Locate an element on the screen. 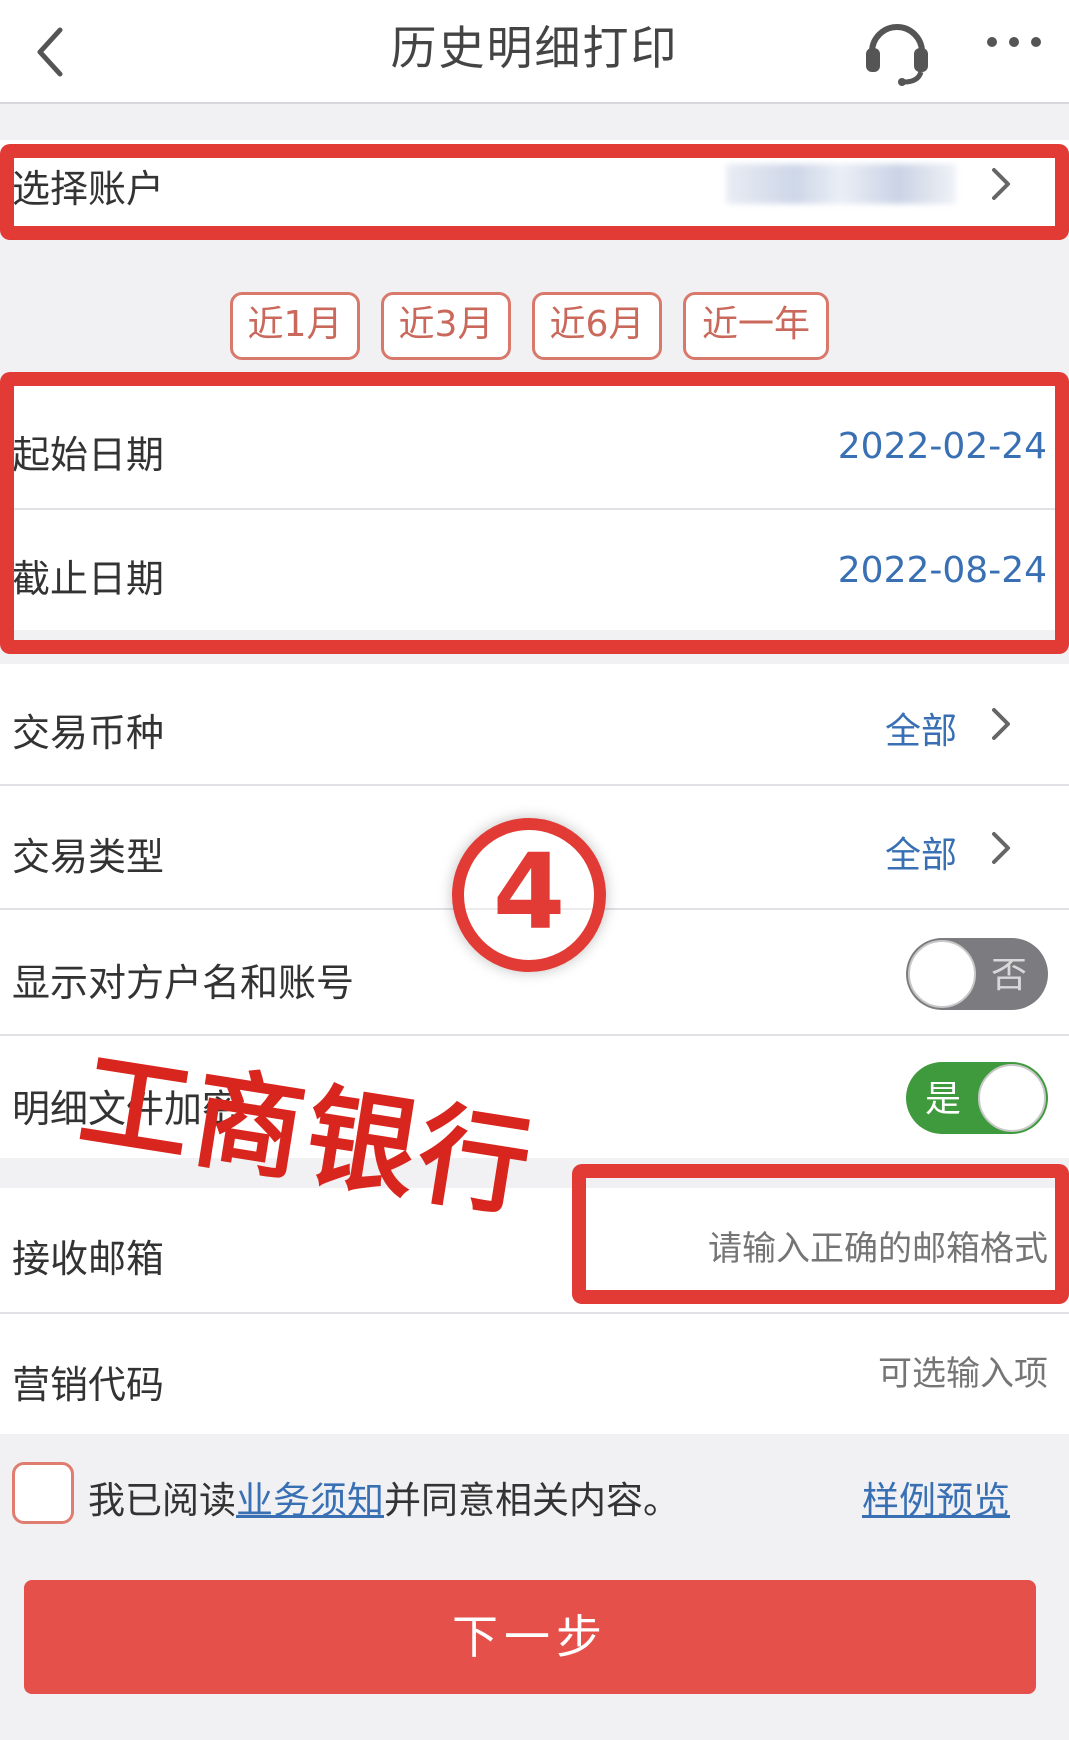 The height and width of the screenshot is (1740, 1069). toggle-text: 是 is located at coordinates (942, 1099).